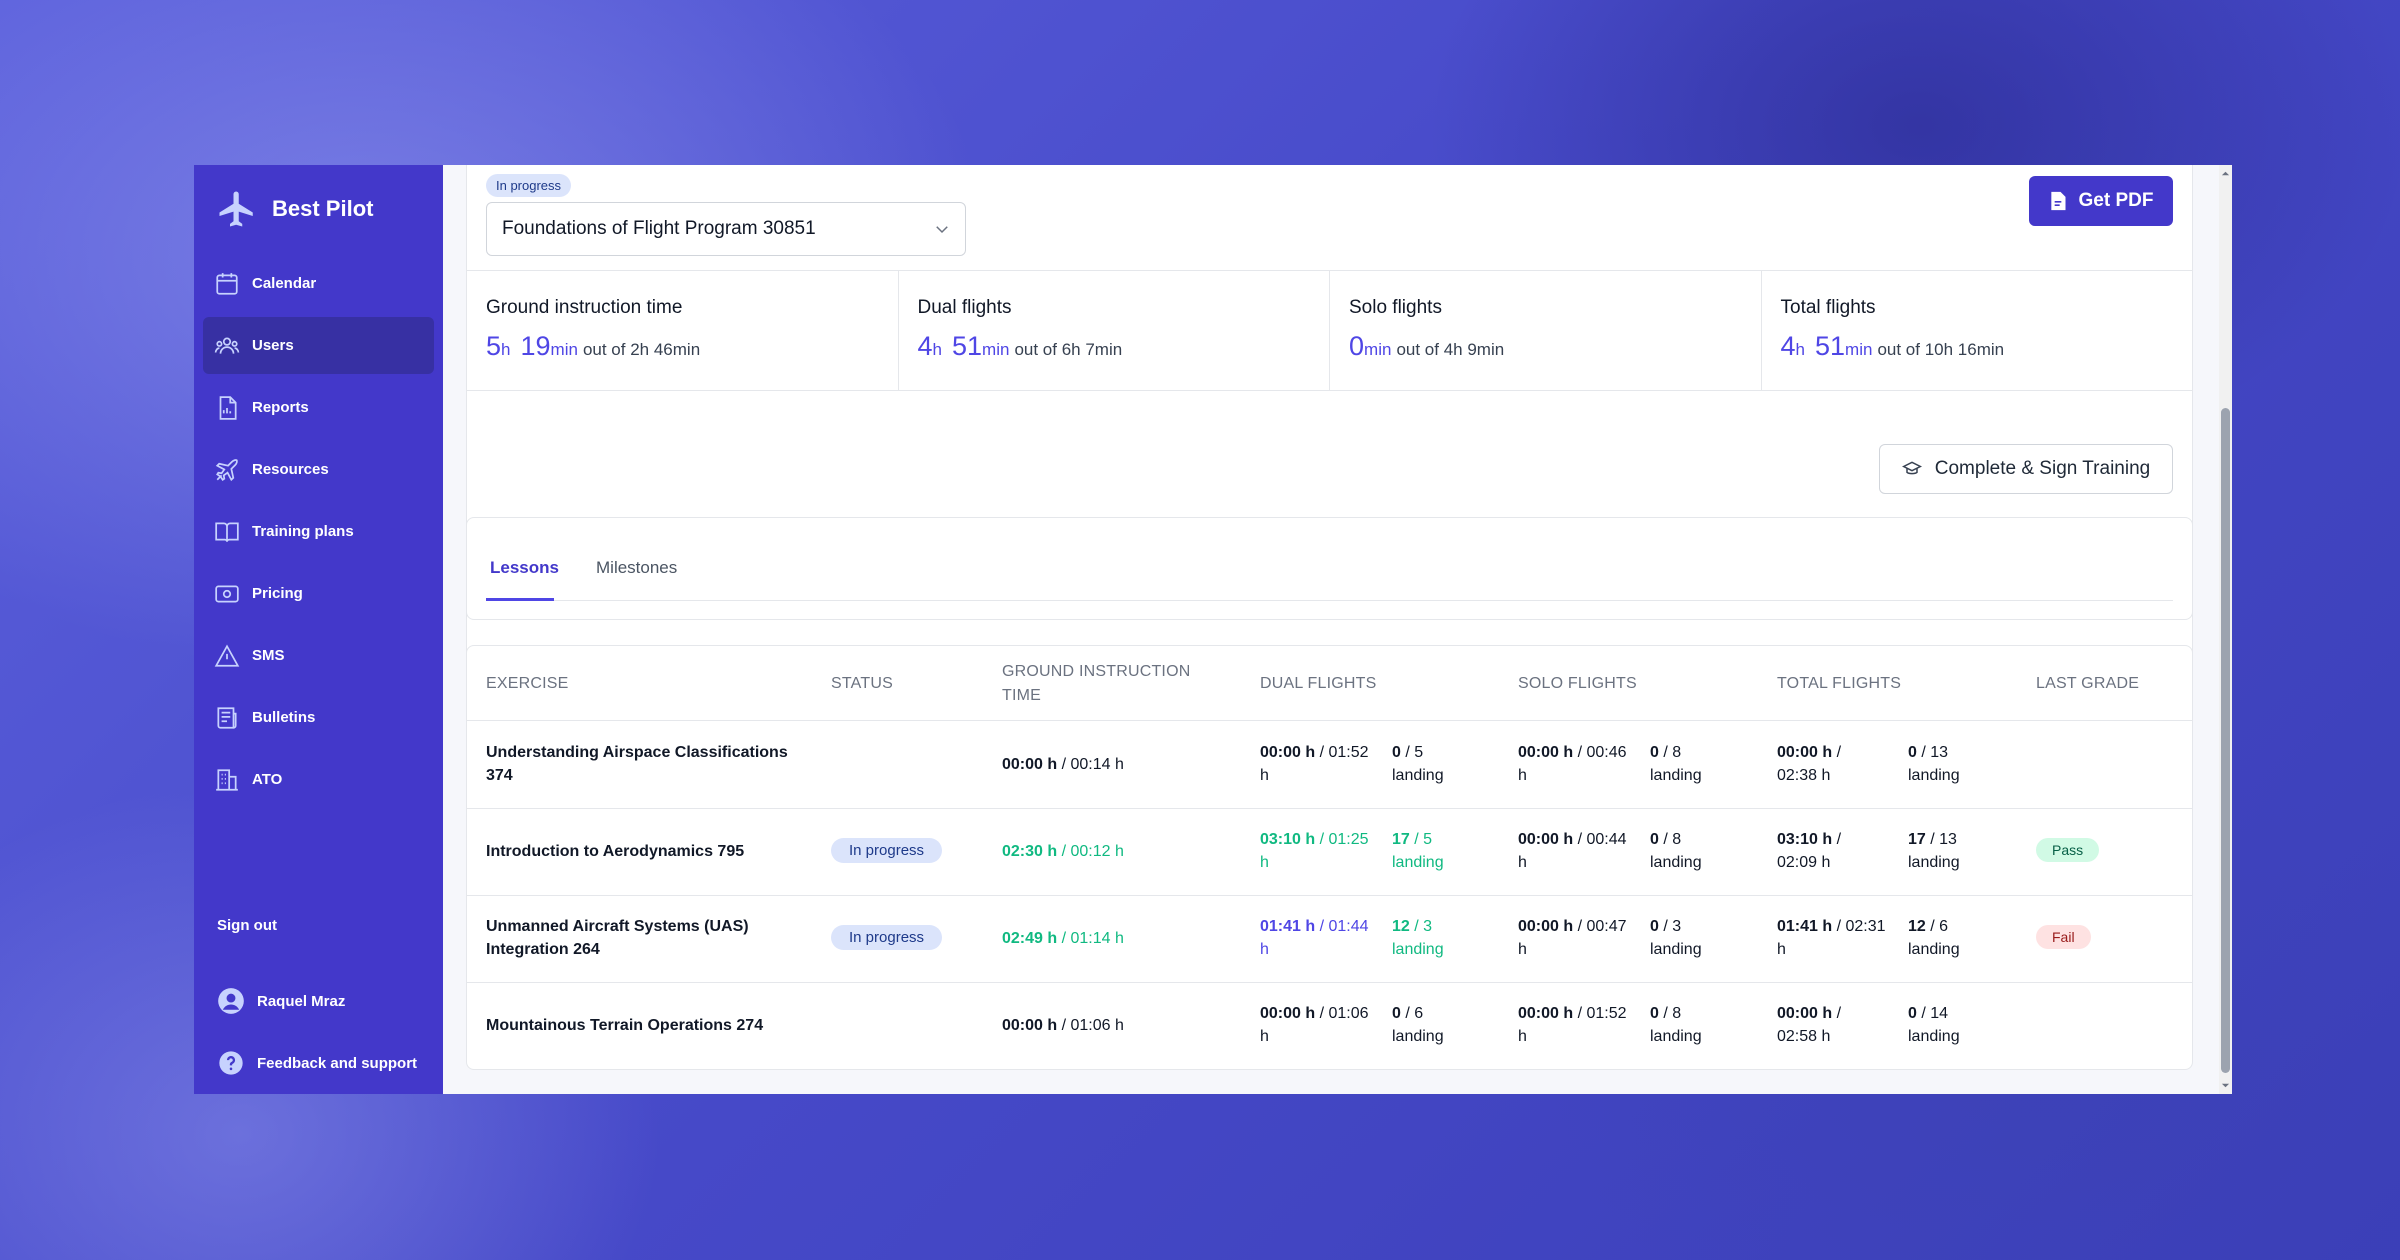 The image size is (2400, 1260). What do you see at coordinates (2225, 173) in the screenshot?
I see `scroll-up-arrow-icon` at bounding box center [2225, 173].